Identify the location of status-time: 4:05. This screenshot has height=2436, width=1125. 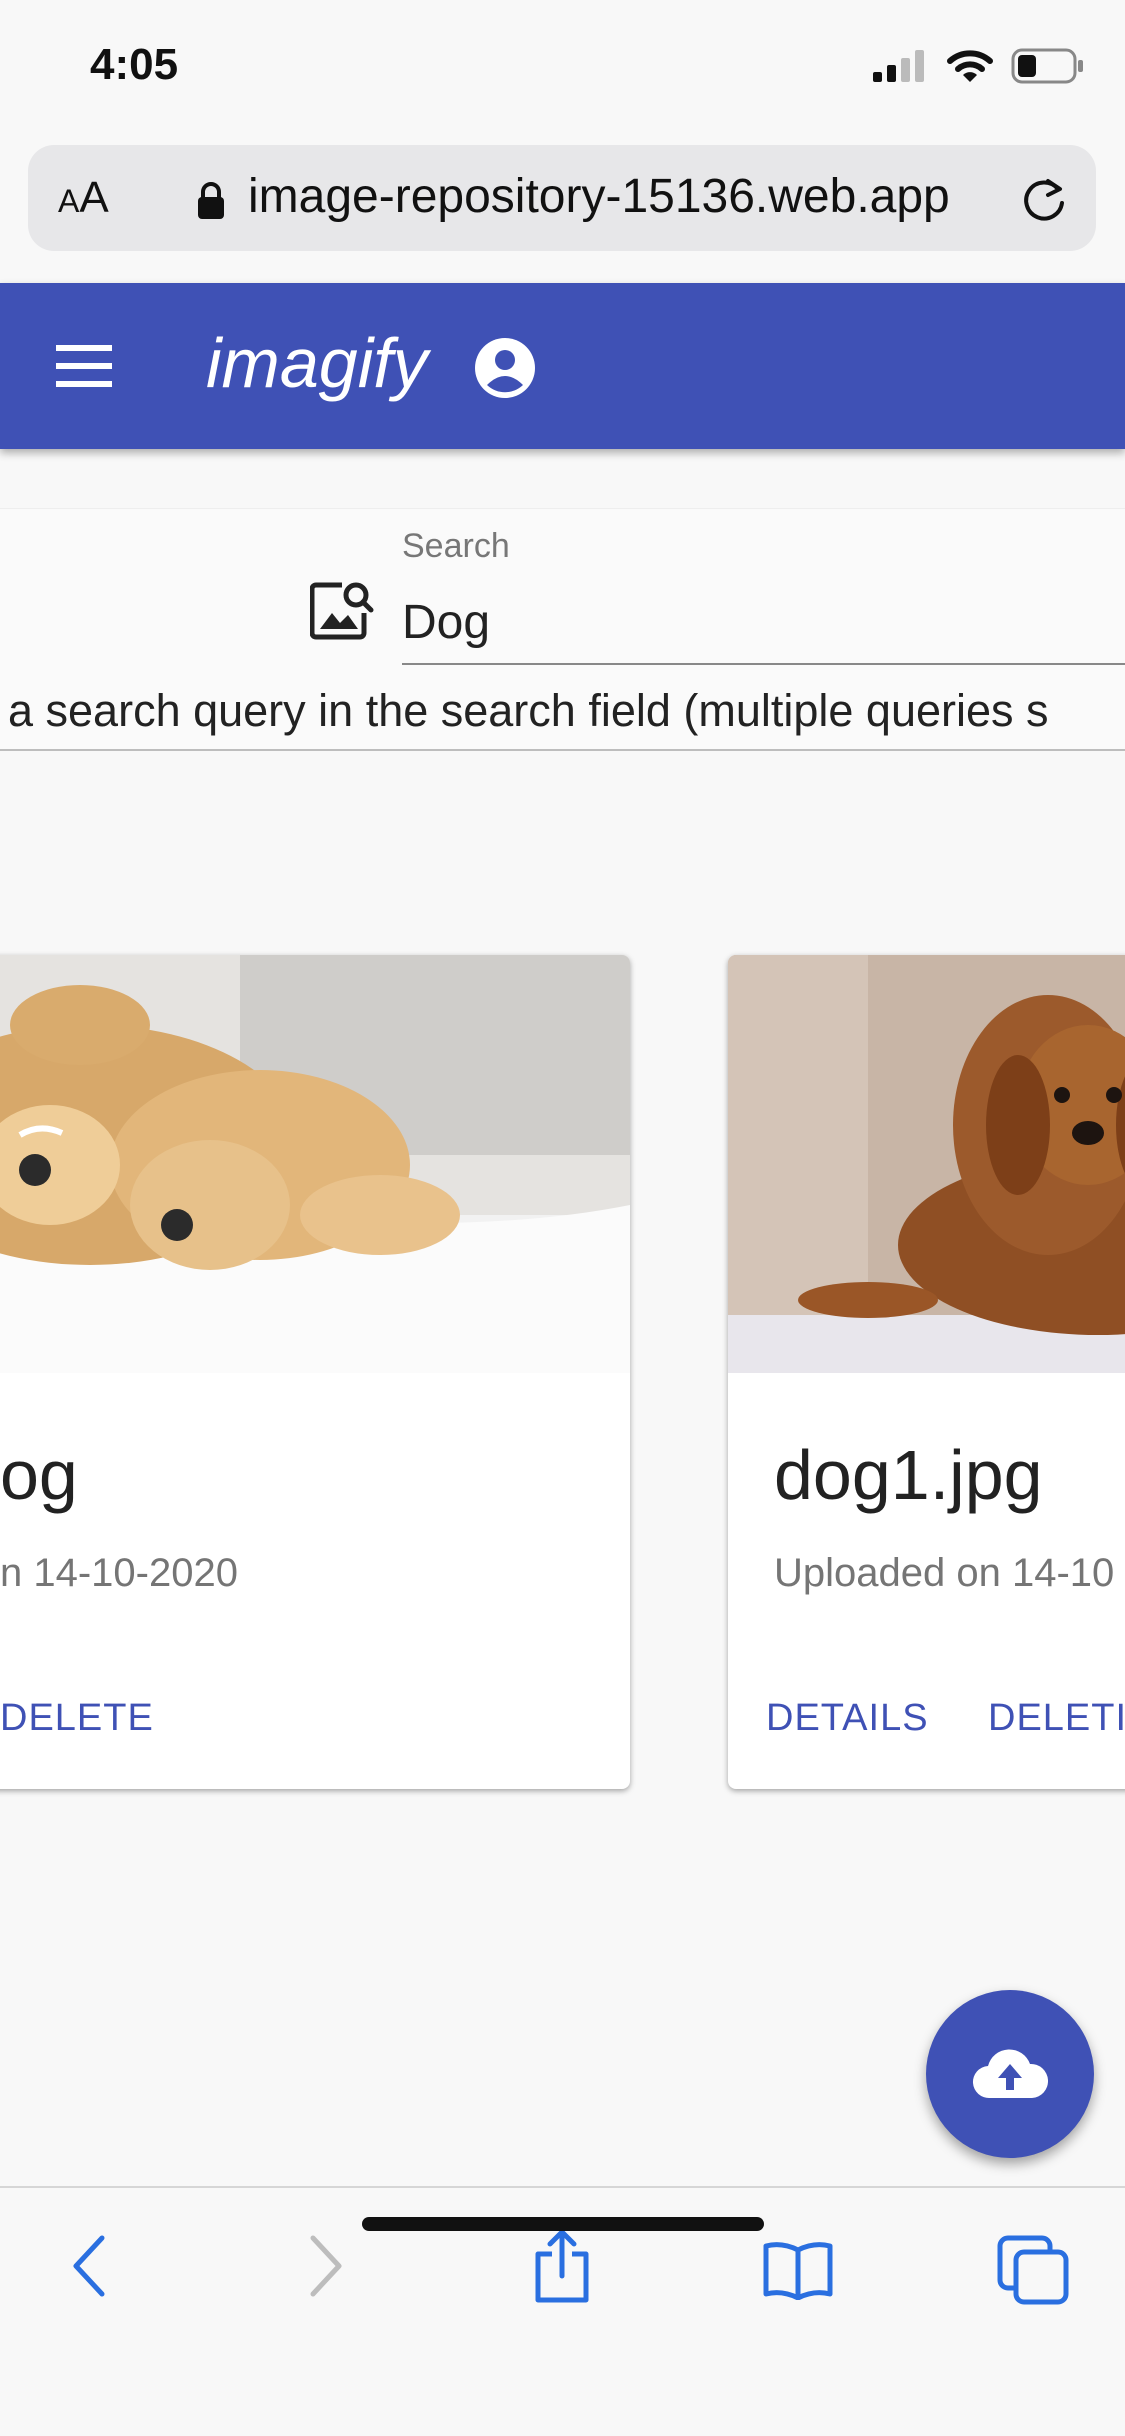
(134, 64).